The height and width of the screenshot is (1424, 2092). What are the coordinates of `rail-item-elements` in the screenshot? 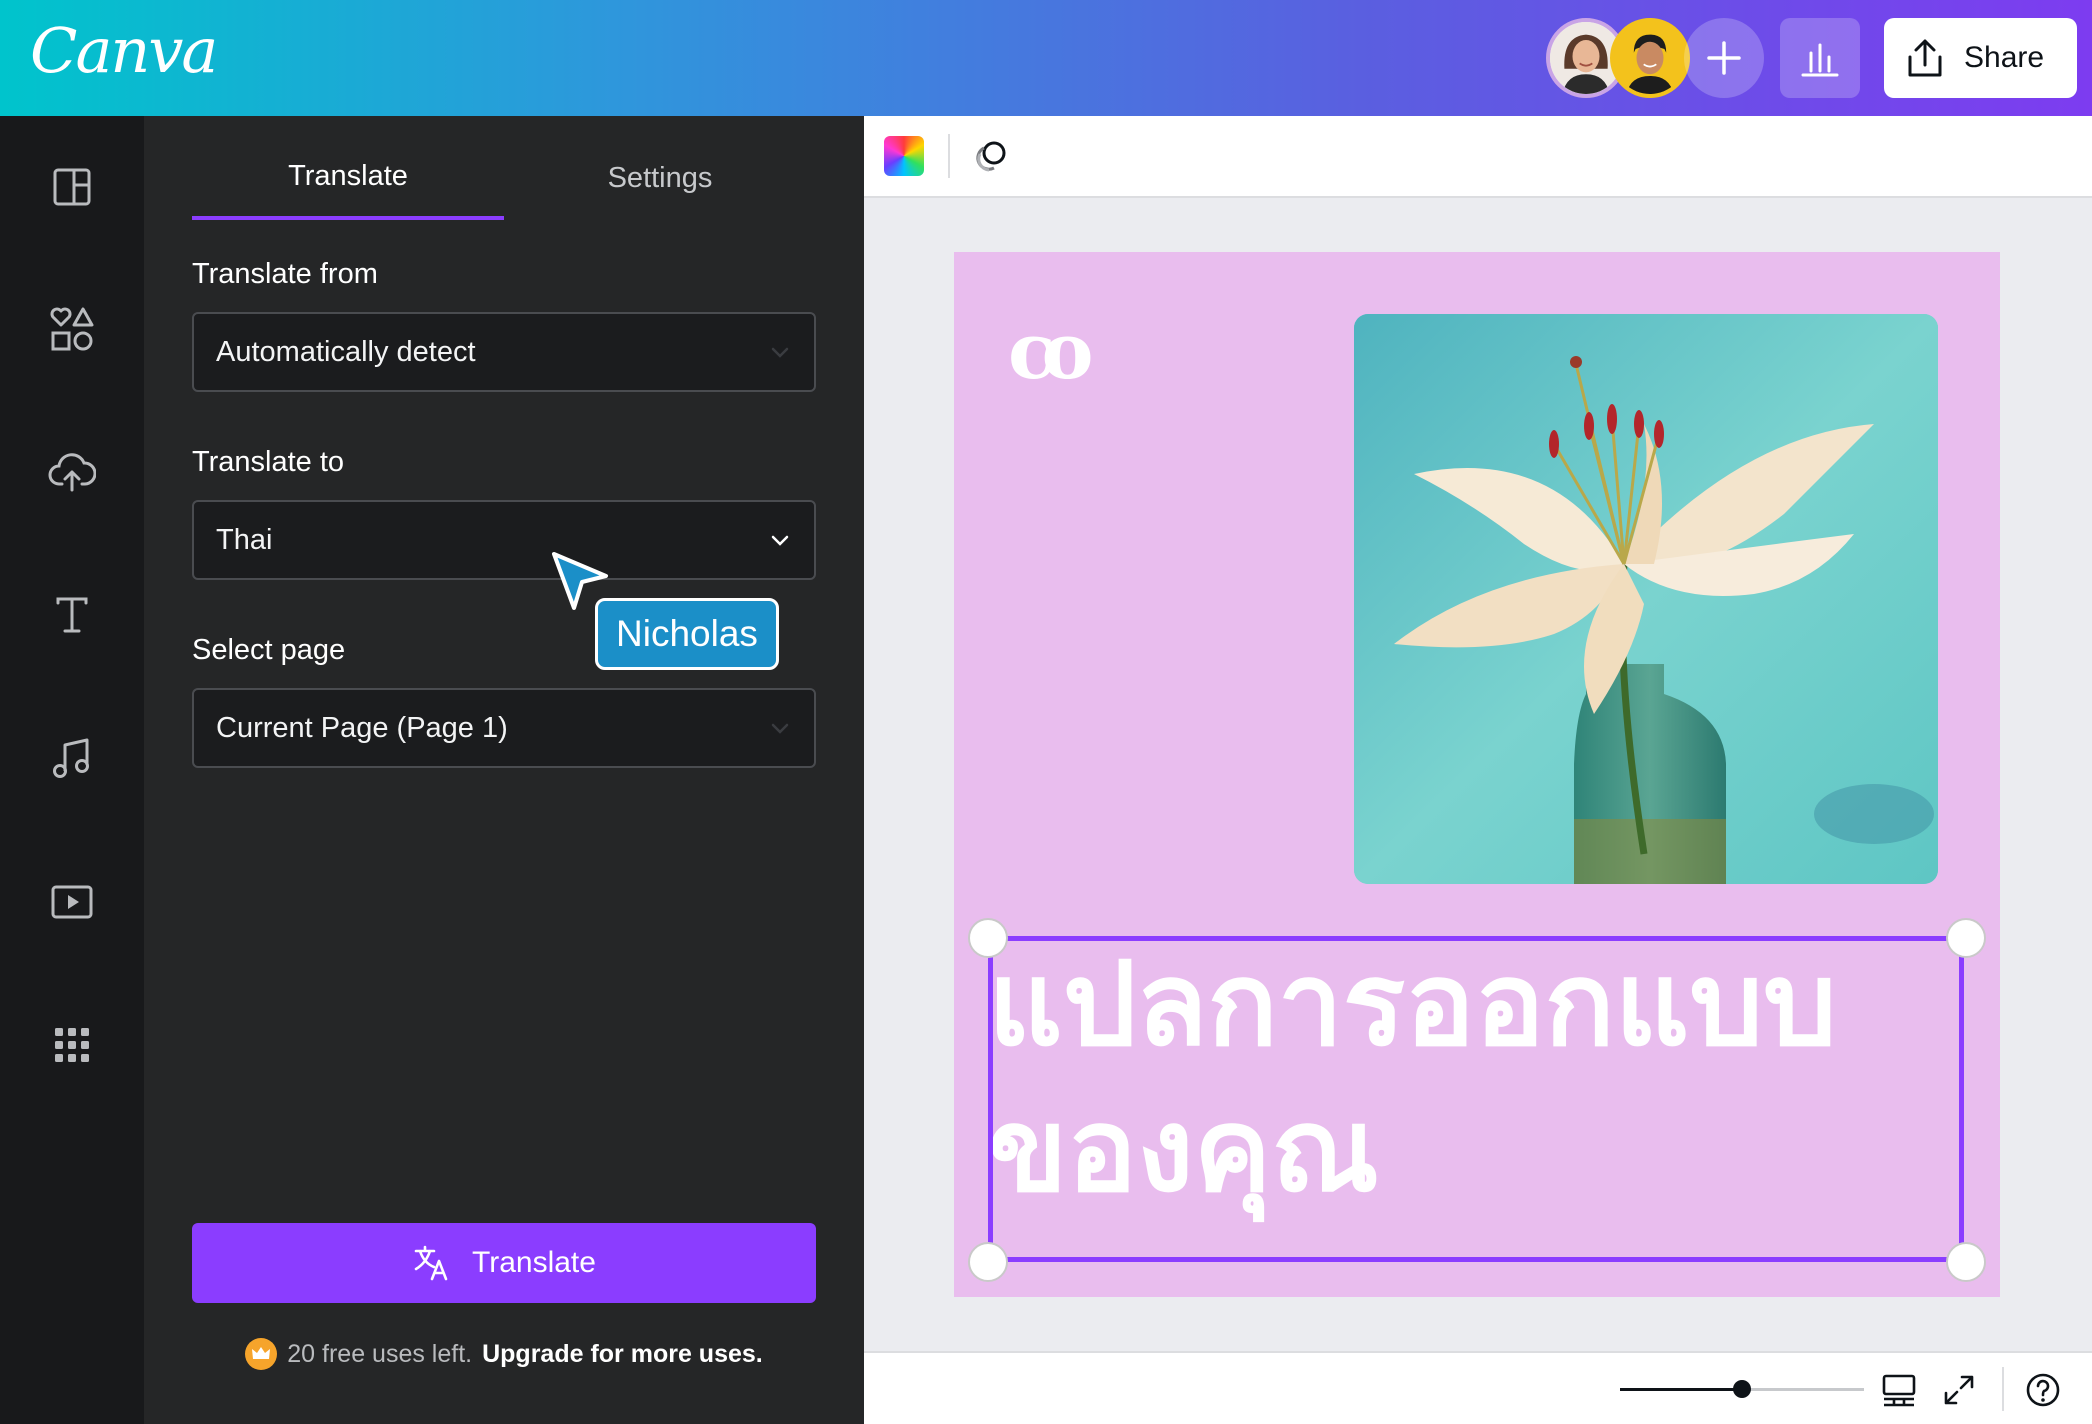 It's located at (72, 329).